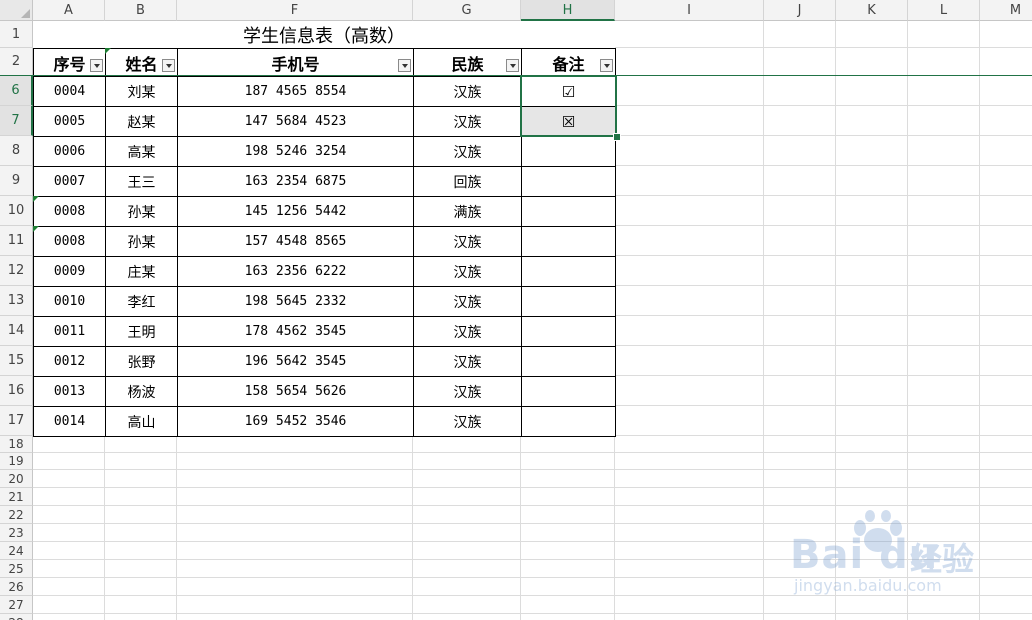 This screenshot has width=1032, height=620. What do you see at coordinates (16, 10) in the screenshot?
I see `select-all-corner` at bounding box center [16, 10].